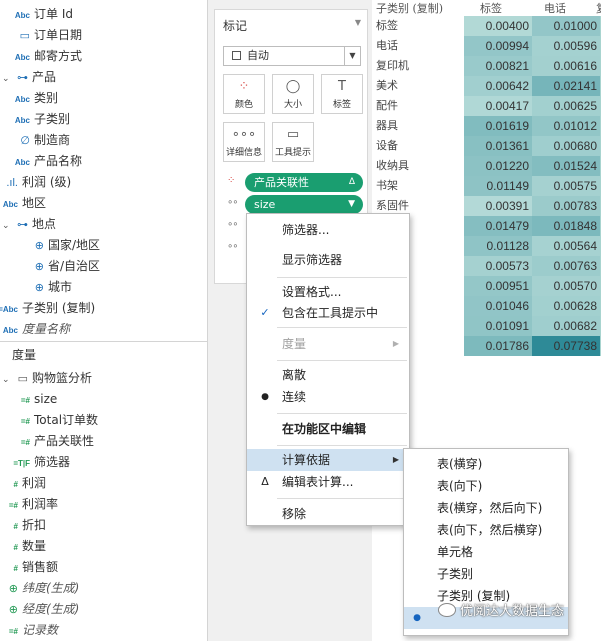 This screenshot has width=601, height=641. What do you see at coordinates (45, 56) in the screenshot?
I see `field-ship-mode: Abc 邮寄方式` at bounding box center [45, 56].